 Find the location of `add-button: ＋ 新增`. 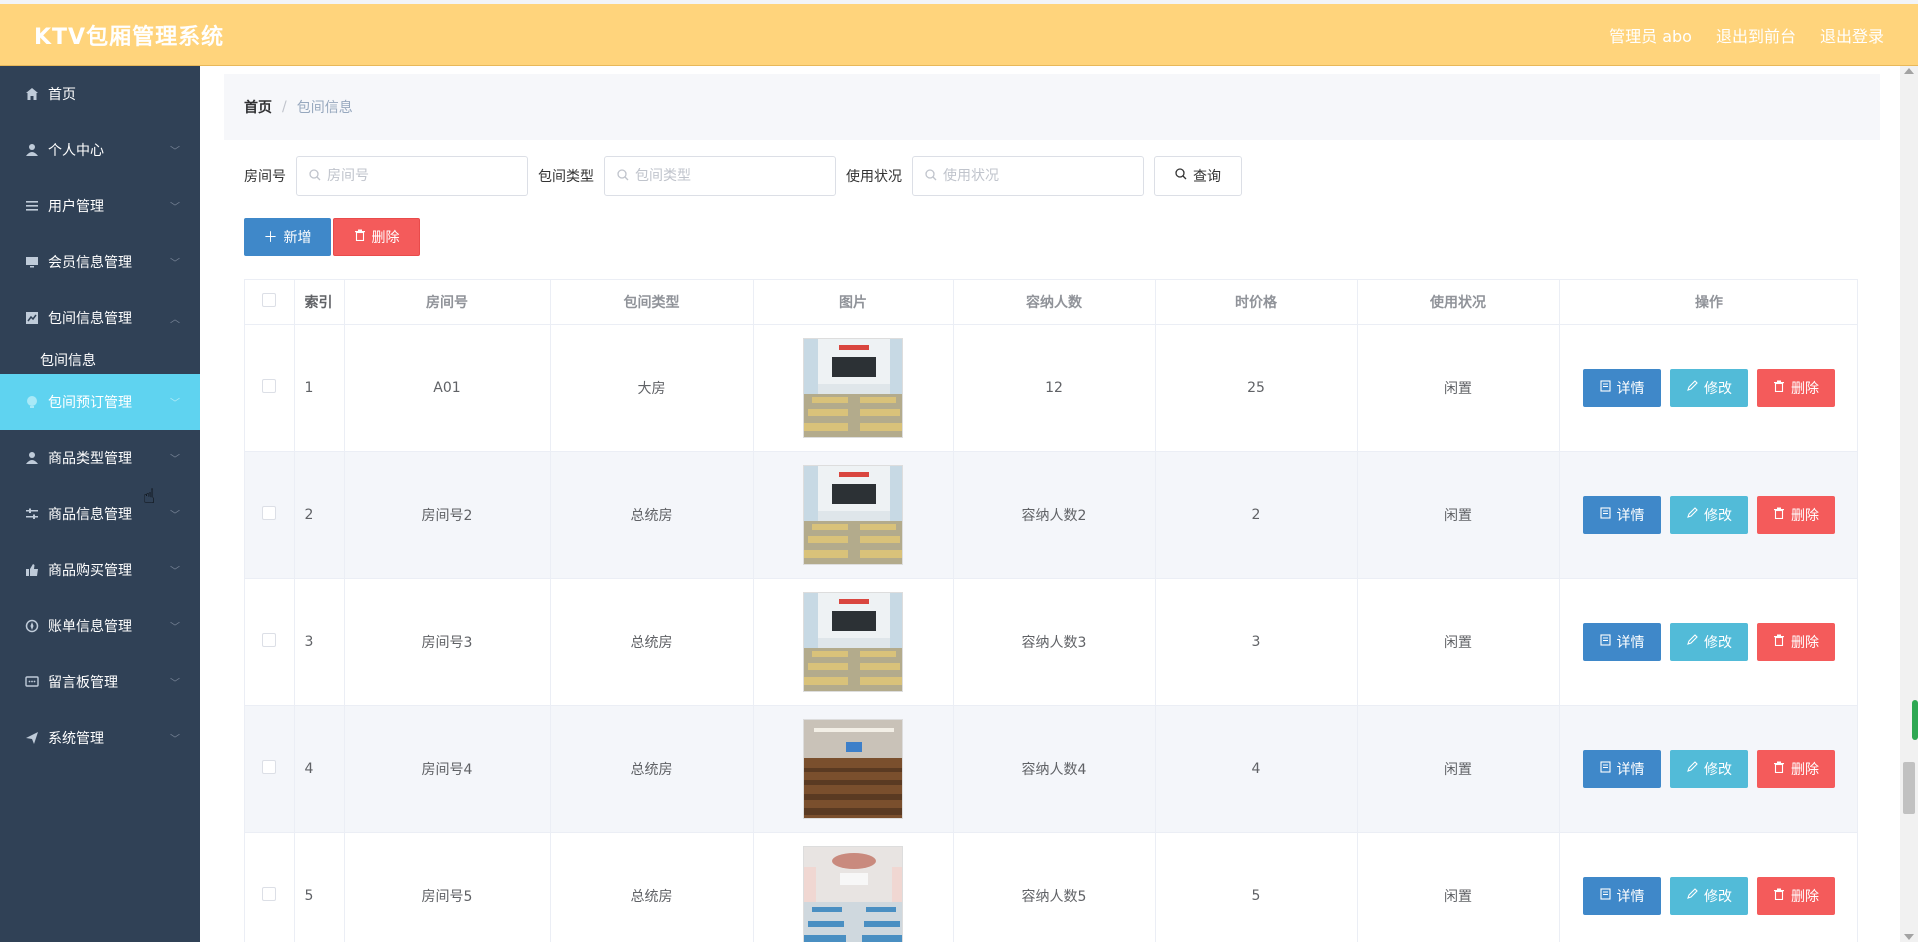

add-button: ＋ 新增 is located at coordinates (287, 237).